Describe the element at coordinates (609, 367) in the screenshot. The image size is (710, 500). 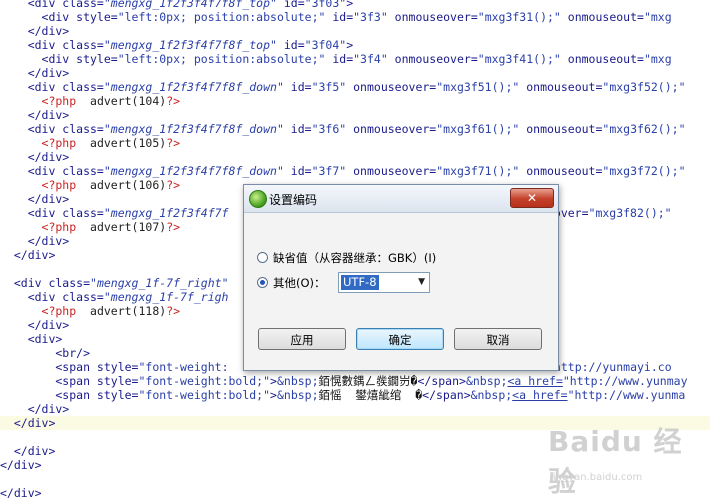
I see `code-token: "http://yunmayi.co` at that location.